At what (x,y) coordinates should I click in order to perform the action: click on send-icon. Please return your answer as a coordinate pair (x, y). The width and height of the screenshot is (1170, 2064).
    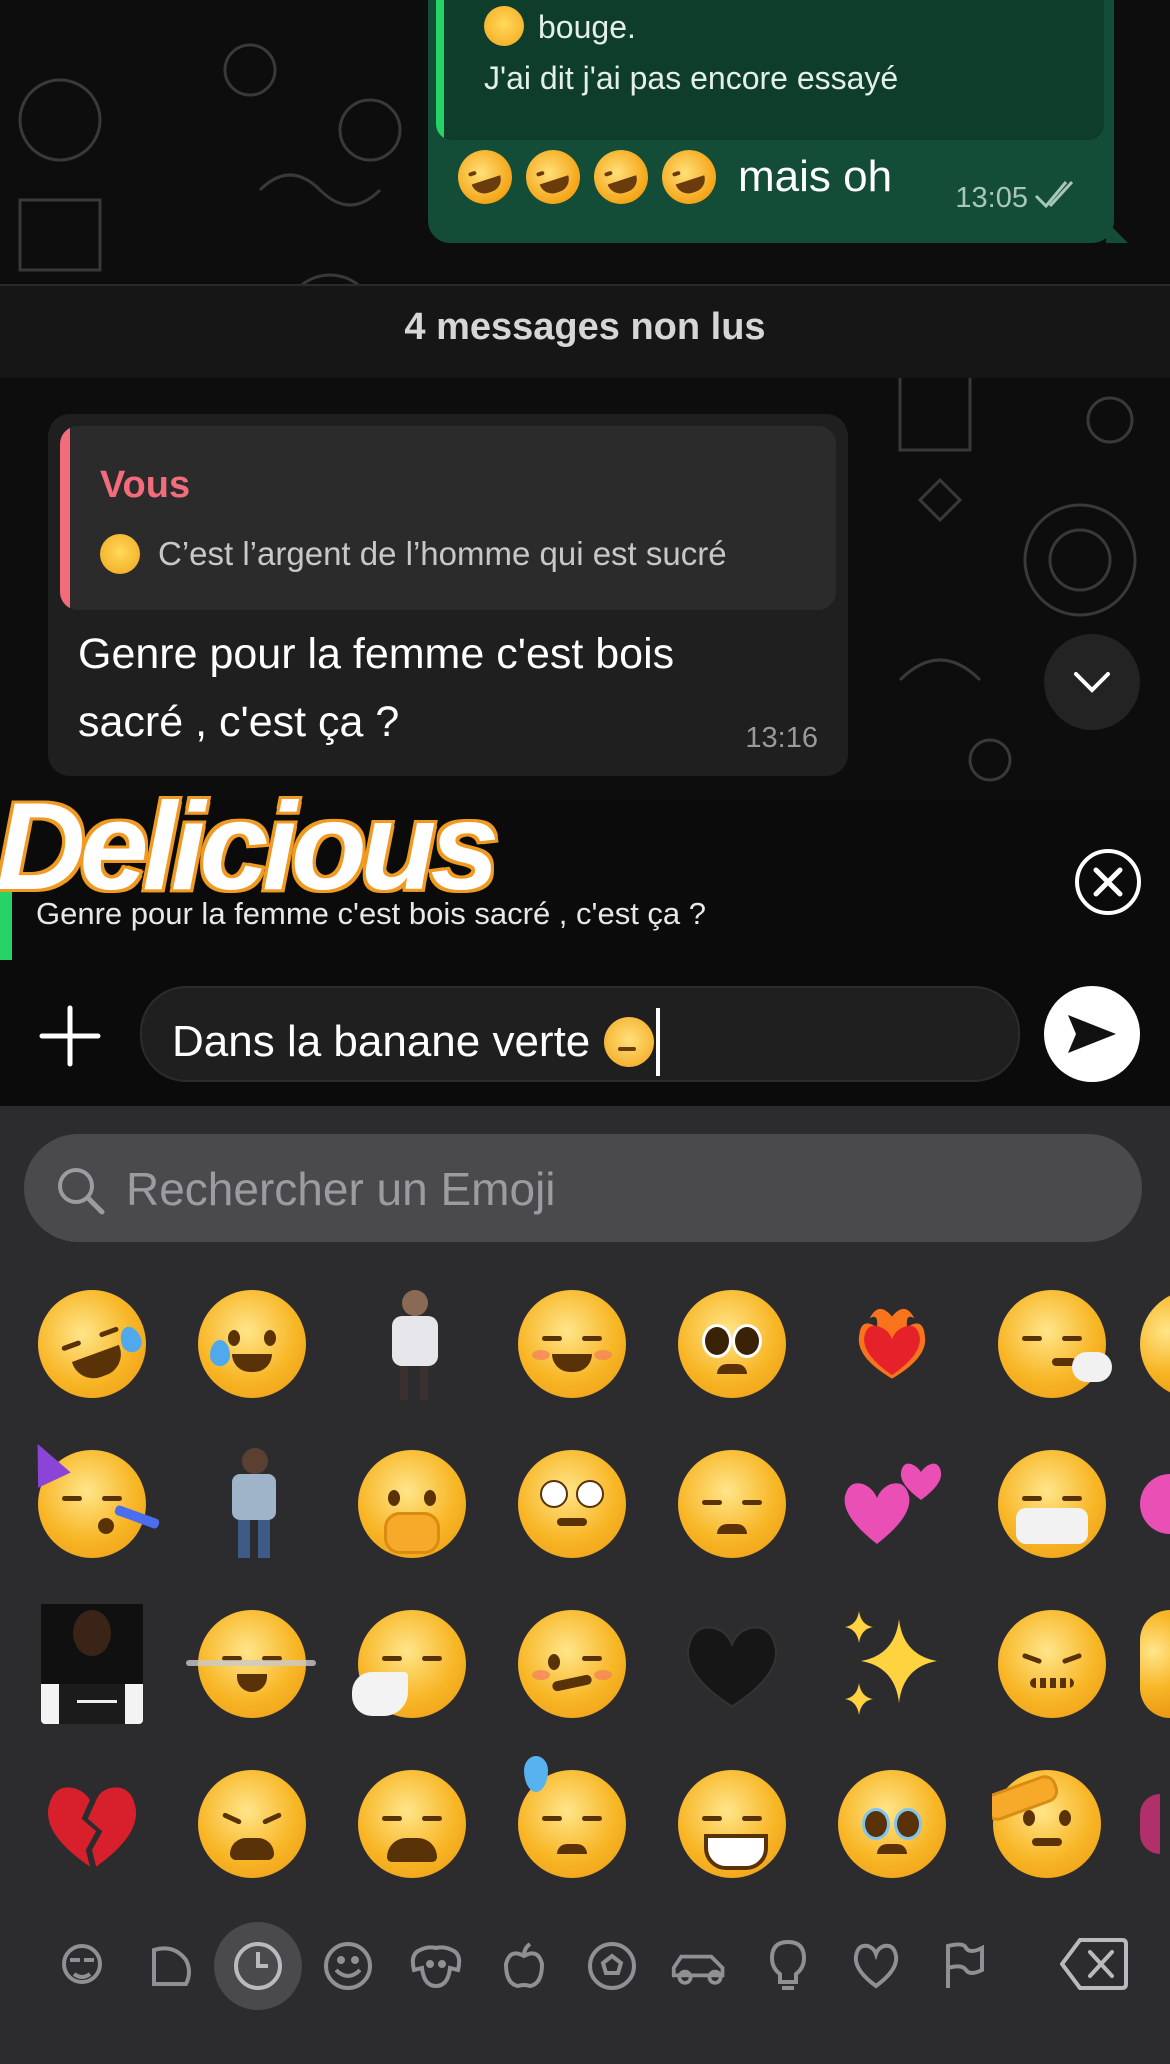
    Looking at the image, I should click on (1092, 1034).